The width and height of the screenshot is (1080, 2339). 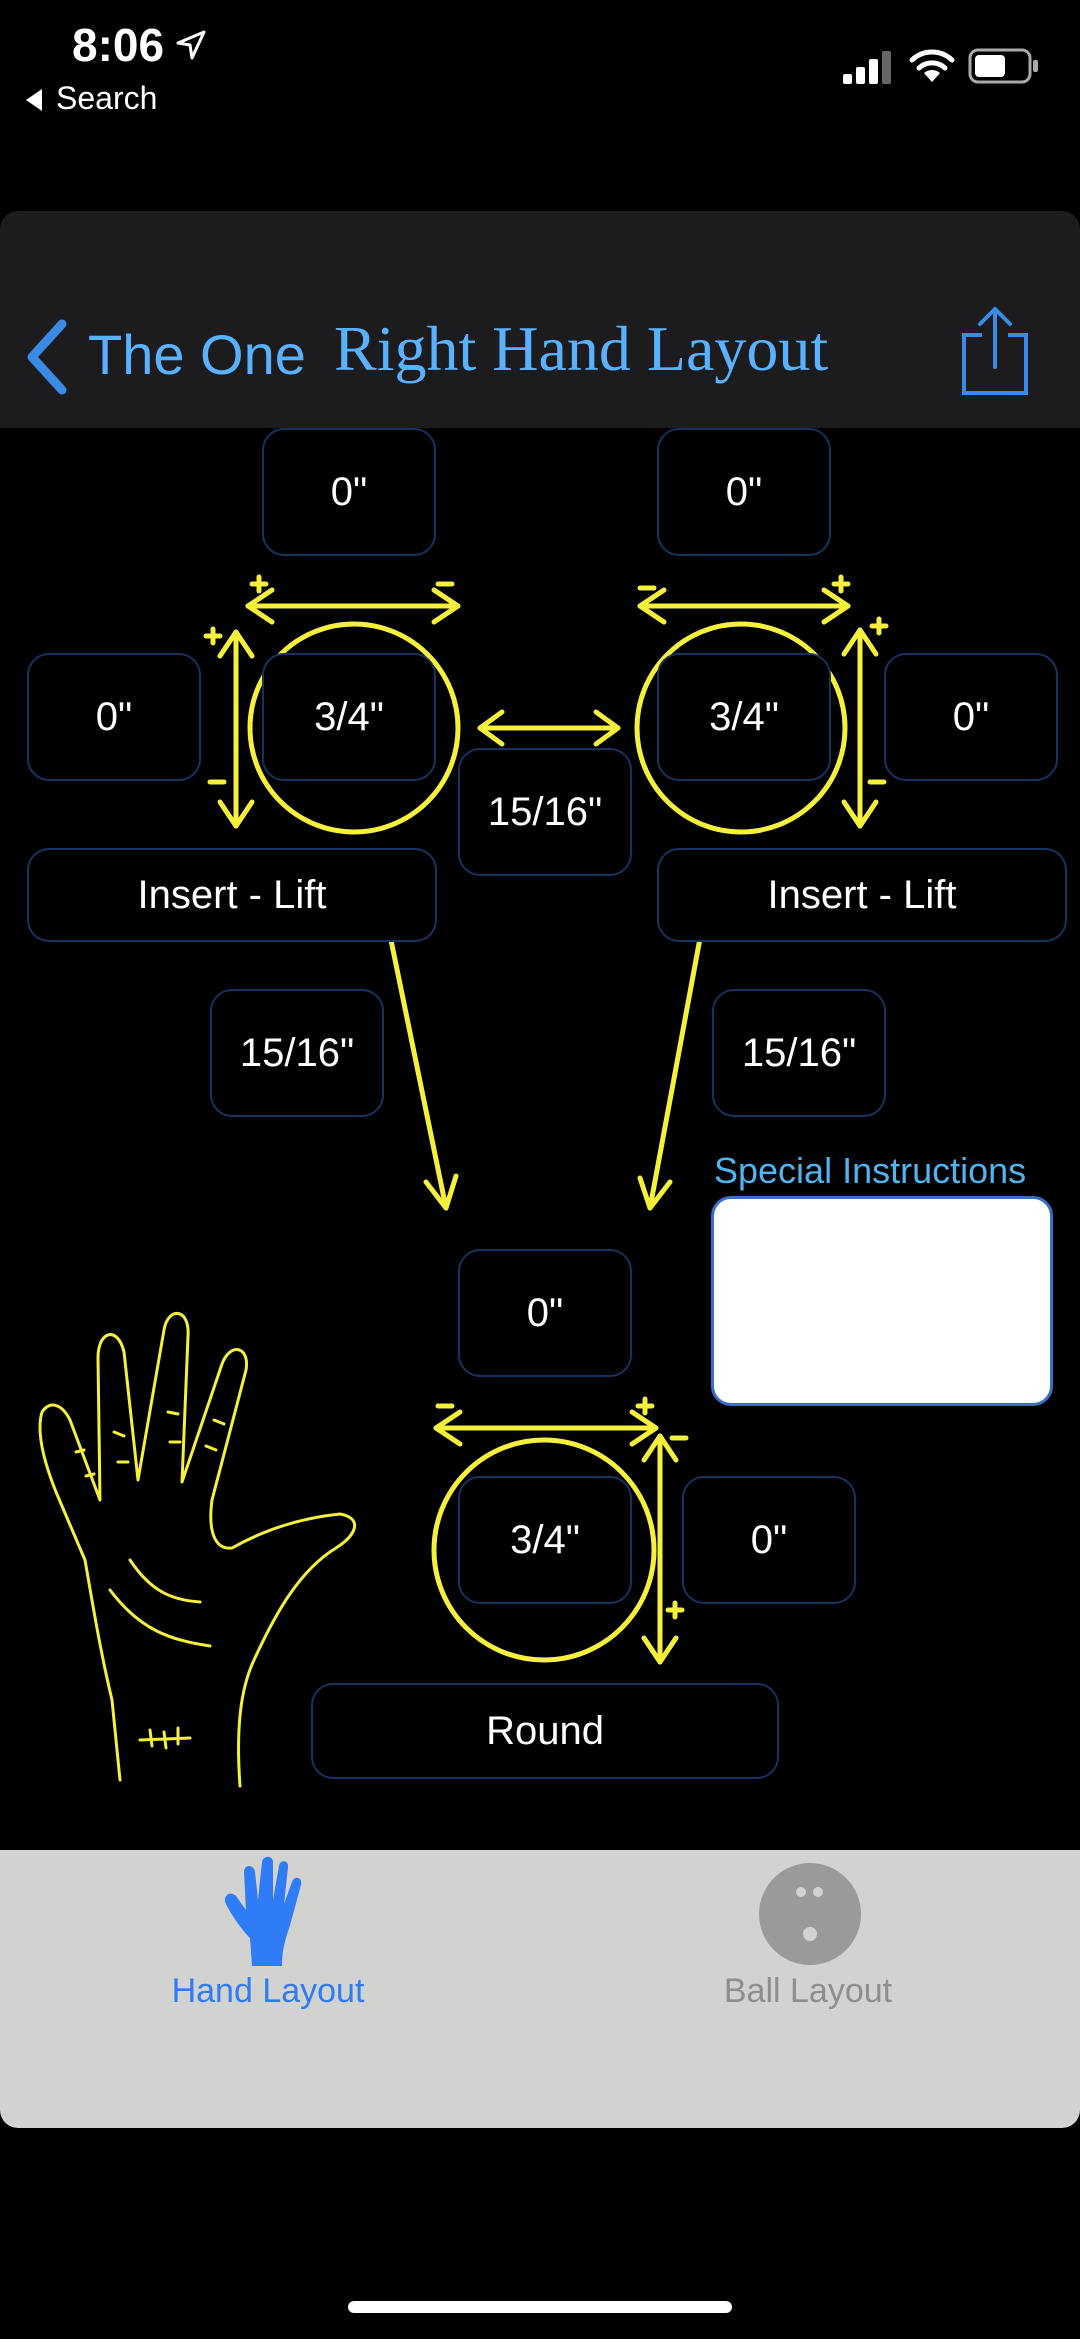 I want to click on home-indicator, so click(x=540, y=2307).